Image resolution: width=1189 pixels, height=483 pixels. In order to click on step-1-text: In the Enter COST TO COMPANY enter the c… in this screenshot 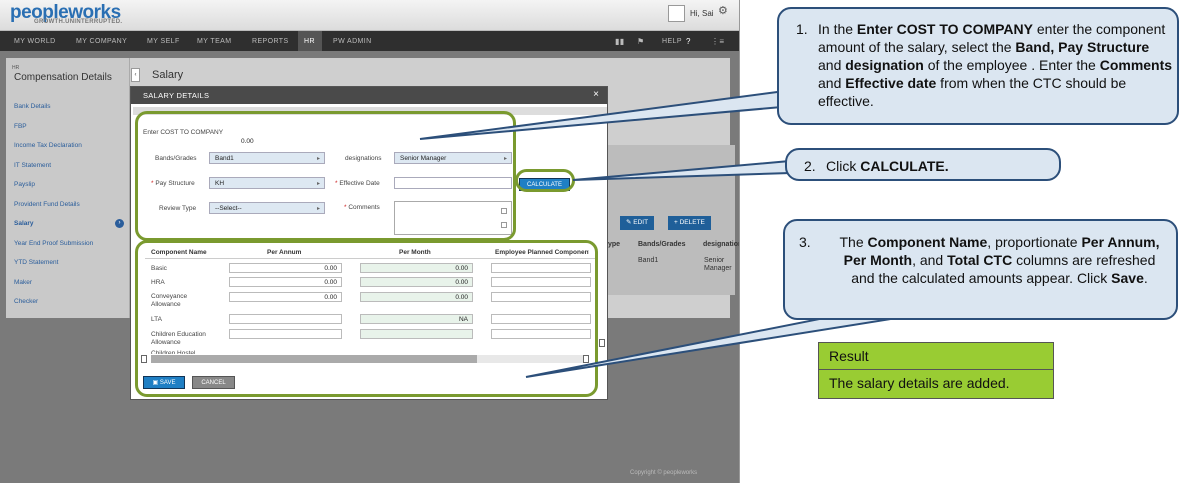, I will do `click(995, 65)`.